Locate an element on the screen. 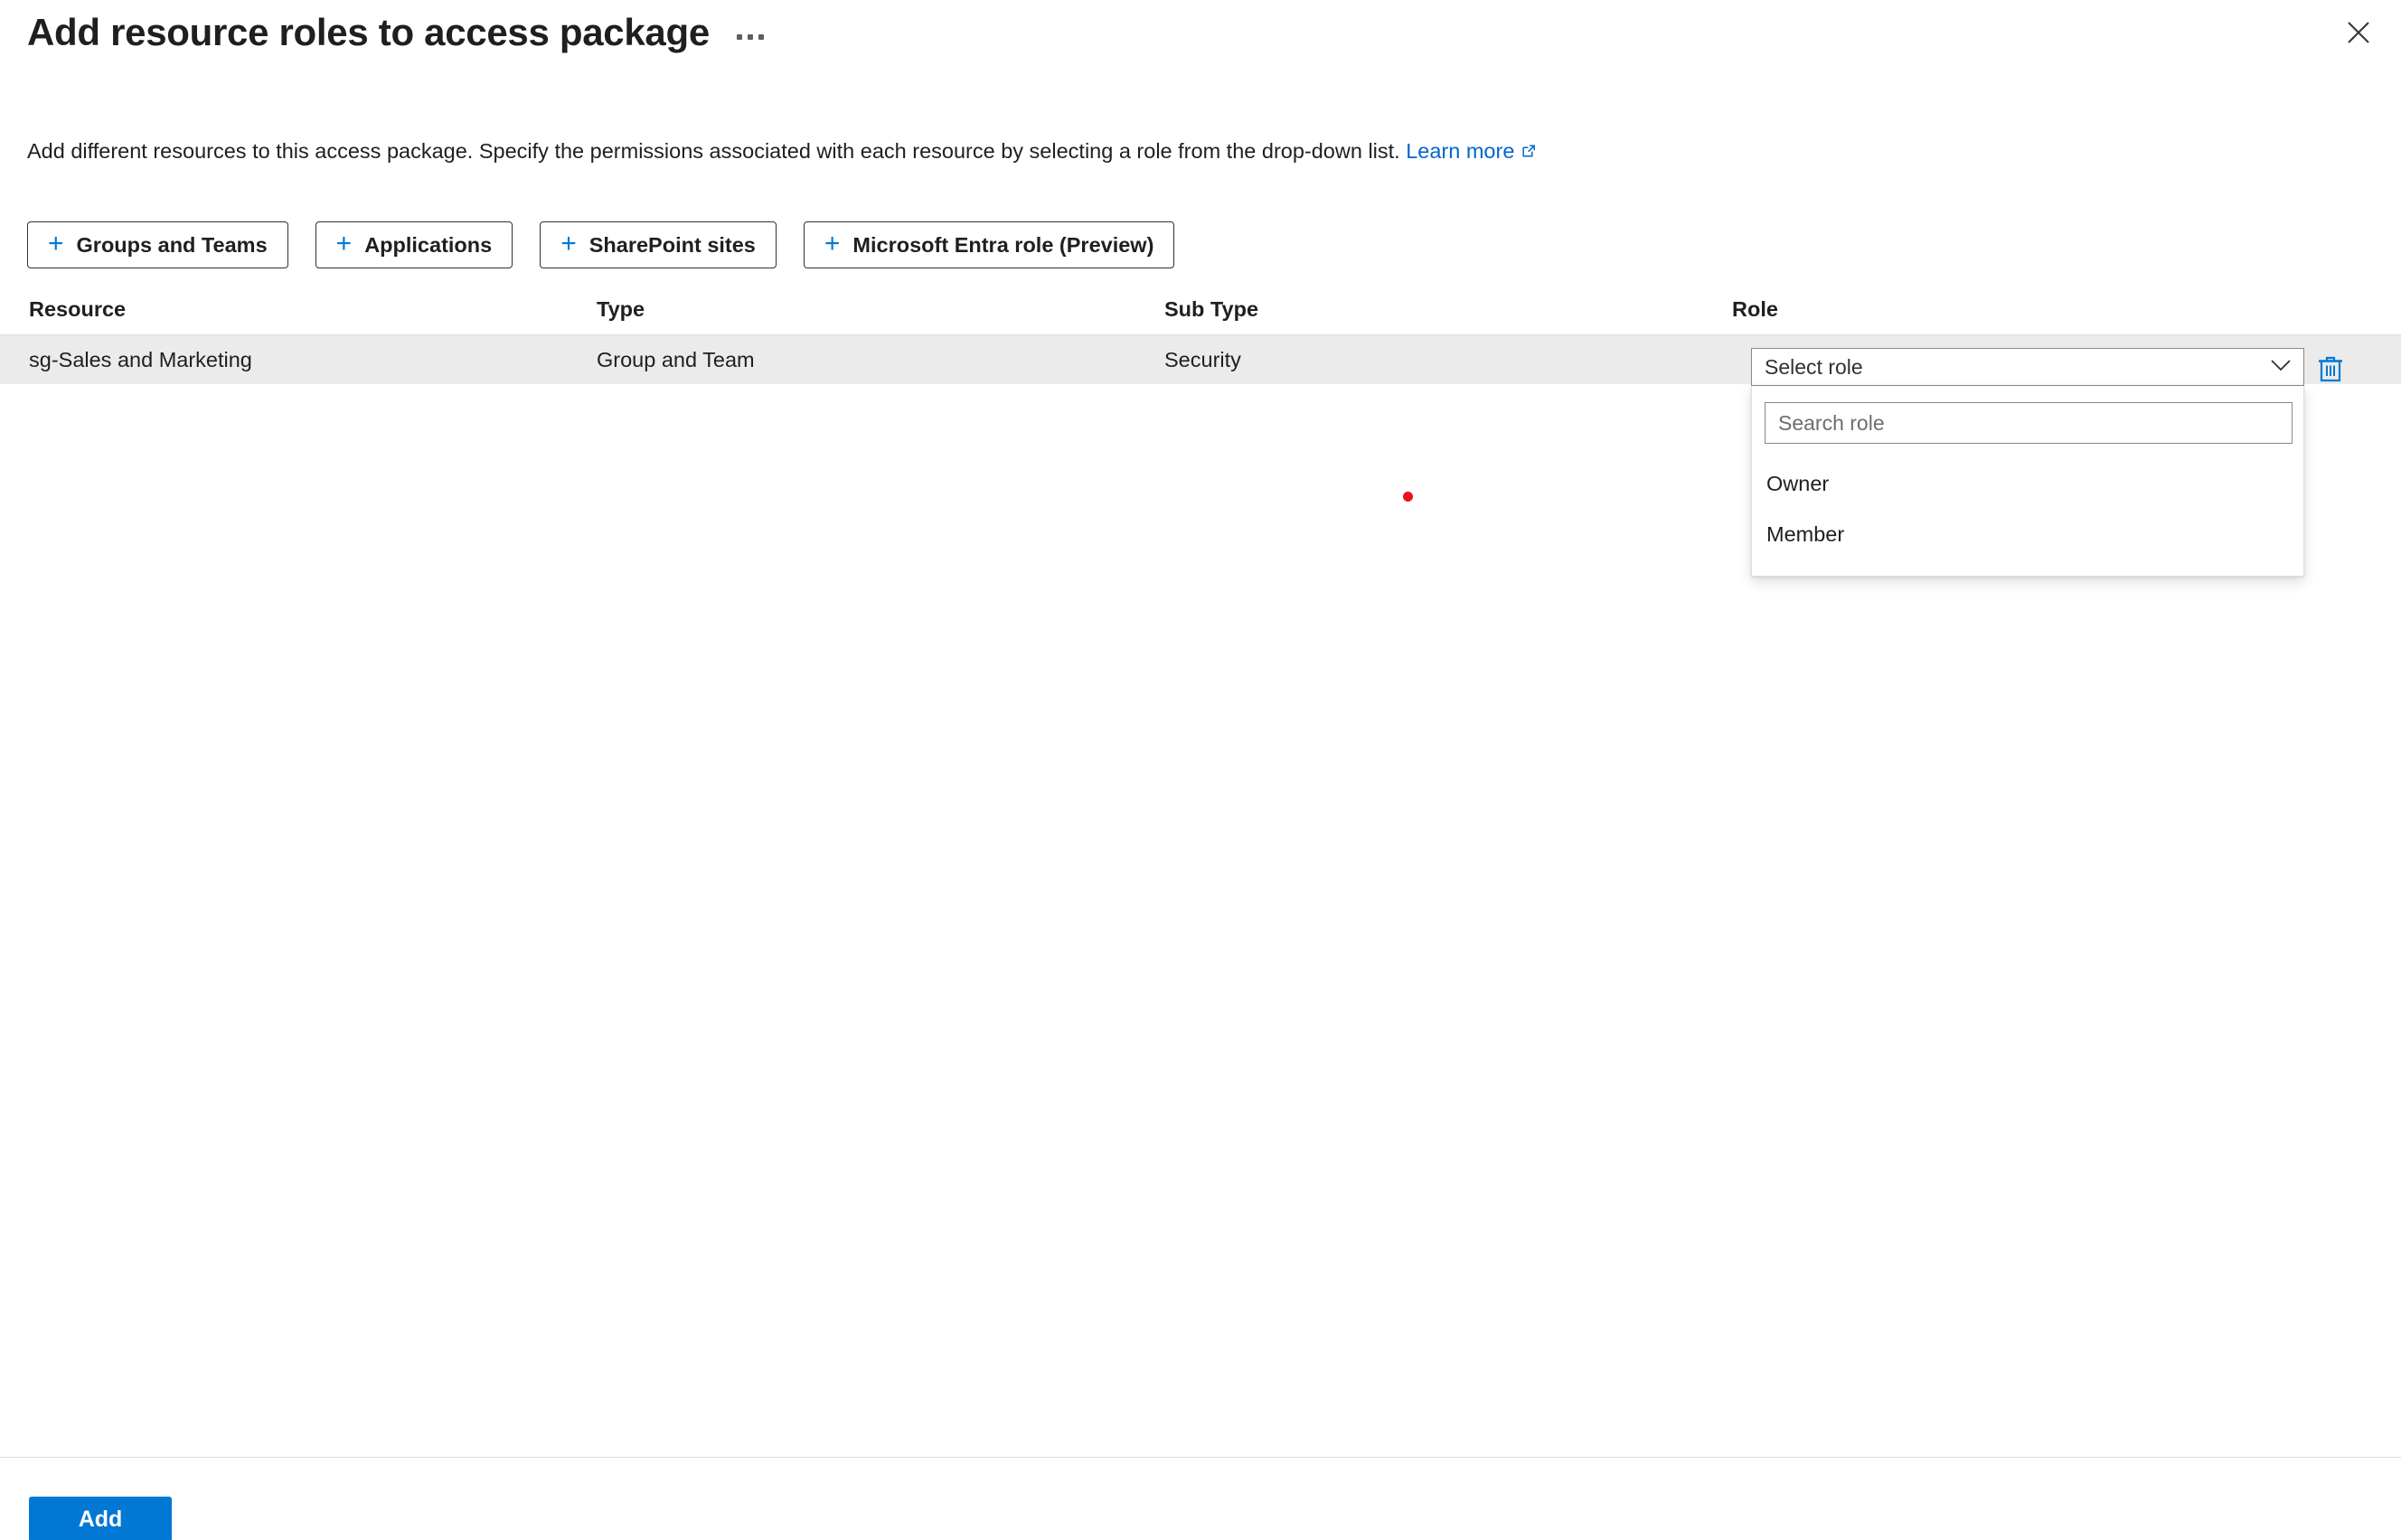  title-block: Add resource roles to access package is located at coordinates (382, 33).